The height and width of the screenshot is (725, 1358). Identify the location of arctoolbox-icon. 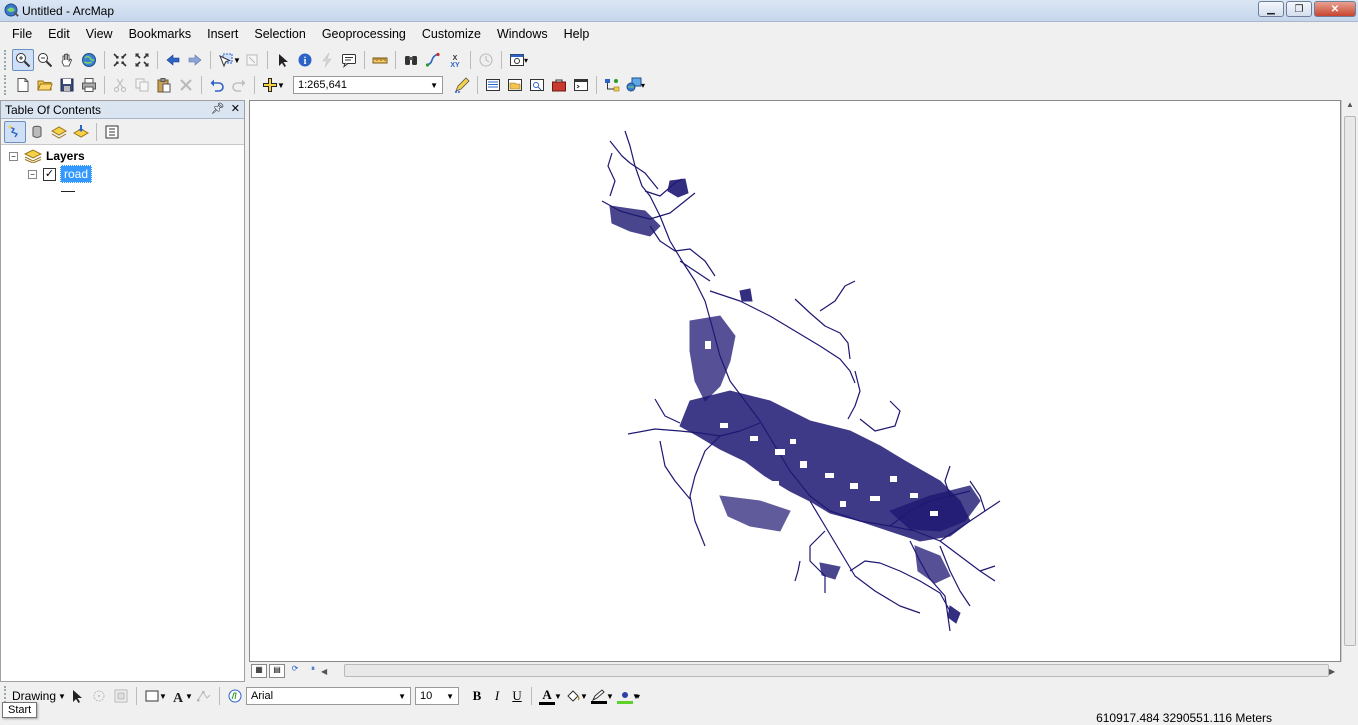
(559, 85).